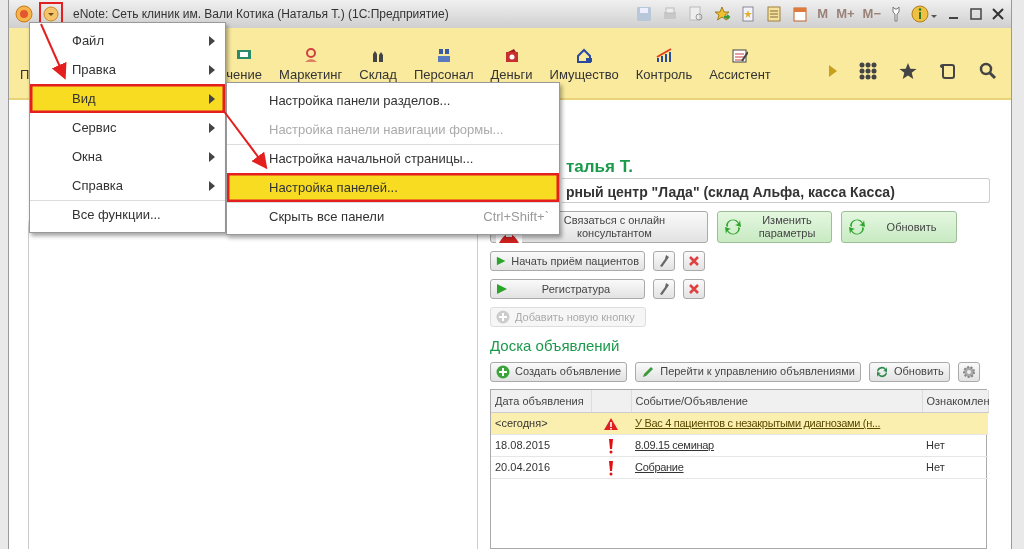 The height and width of the screenshot is (549, 1024). Describe the element at coordinates (774, 227) in the screenshot. I see `action-button: Изменить параметры` at that location.